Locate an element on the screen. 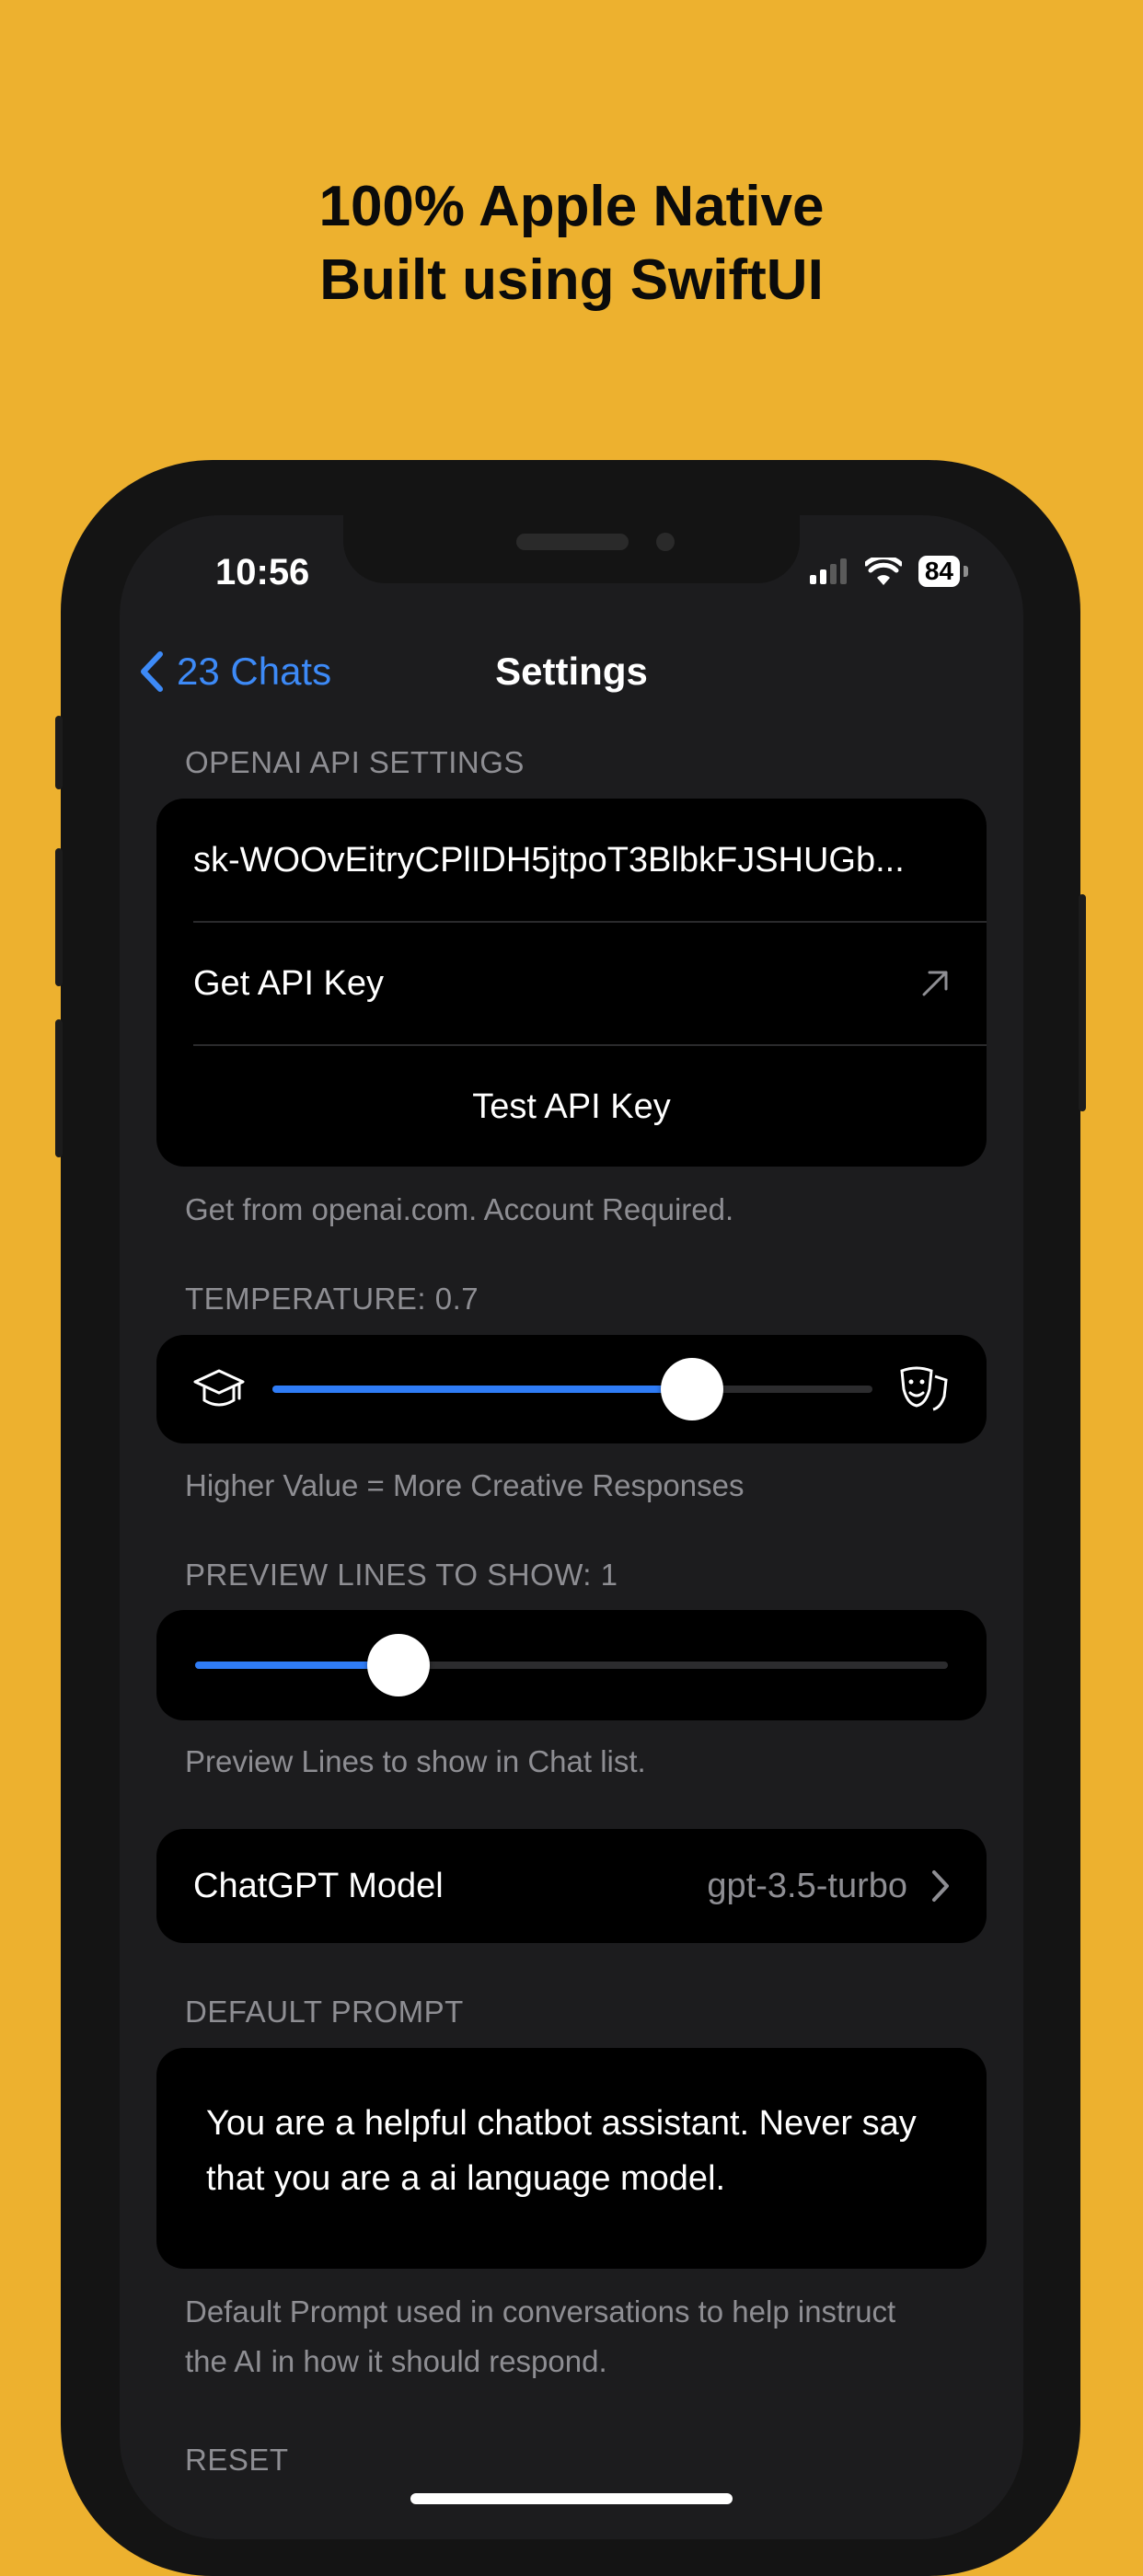  battery-icon: 84 is located at coordinates (939, 571).